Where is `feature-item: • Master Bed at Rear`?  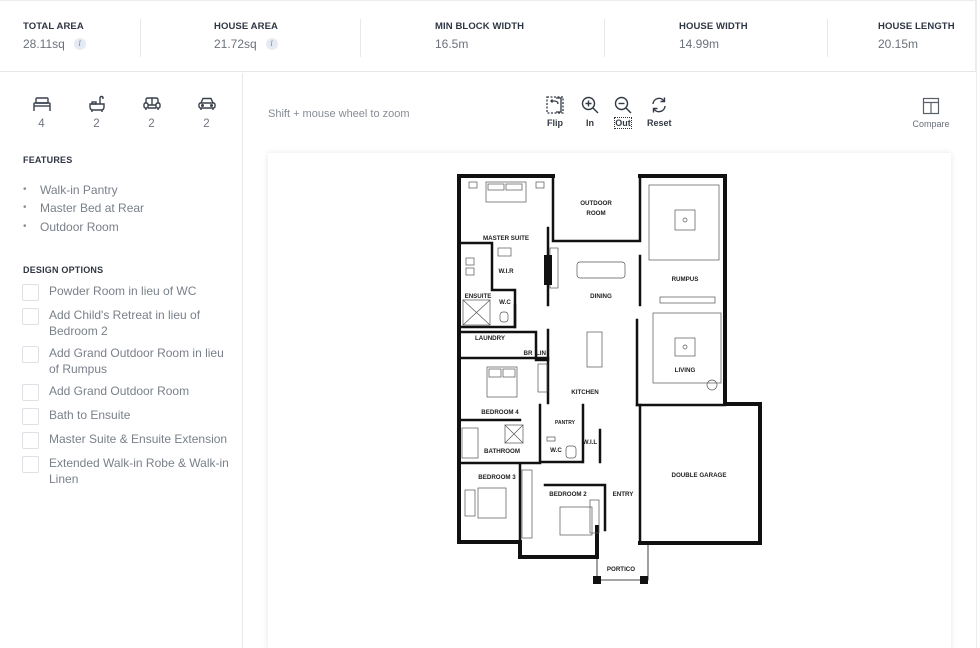
feature-item: • Master Bed at Rear is located at coordinates (83, 208).